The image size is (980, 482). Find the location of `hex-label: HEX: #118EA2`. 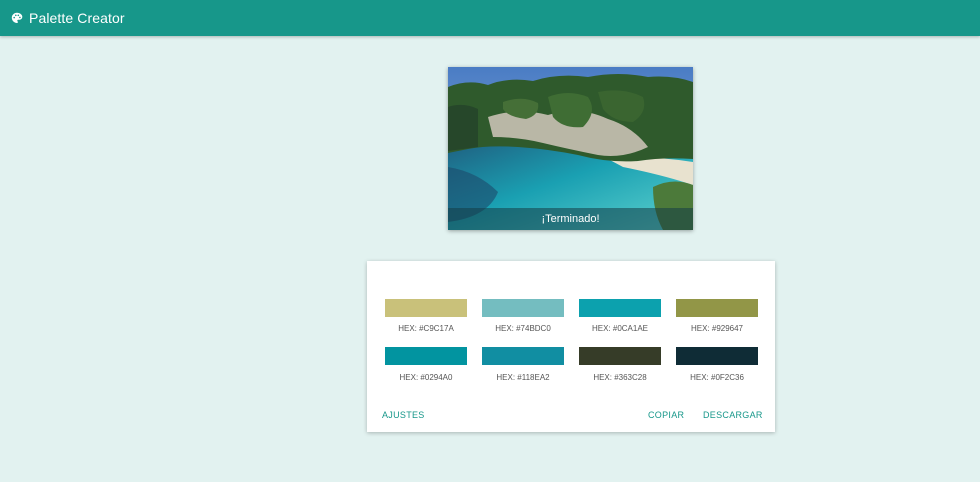

hex-label: HEX: #118EA2 is located at coordinates (523, 377).